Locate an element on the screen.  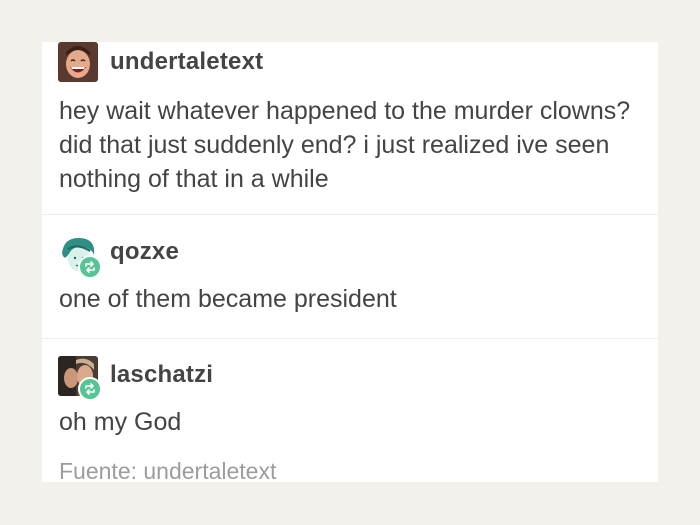
post-body: one of them became president is located at coordinates (228, 299).